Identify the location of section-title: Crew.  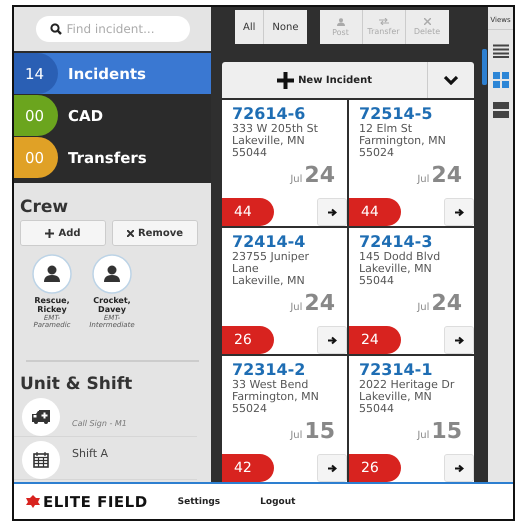
(44, 206).